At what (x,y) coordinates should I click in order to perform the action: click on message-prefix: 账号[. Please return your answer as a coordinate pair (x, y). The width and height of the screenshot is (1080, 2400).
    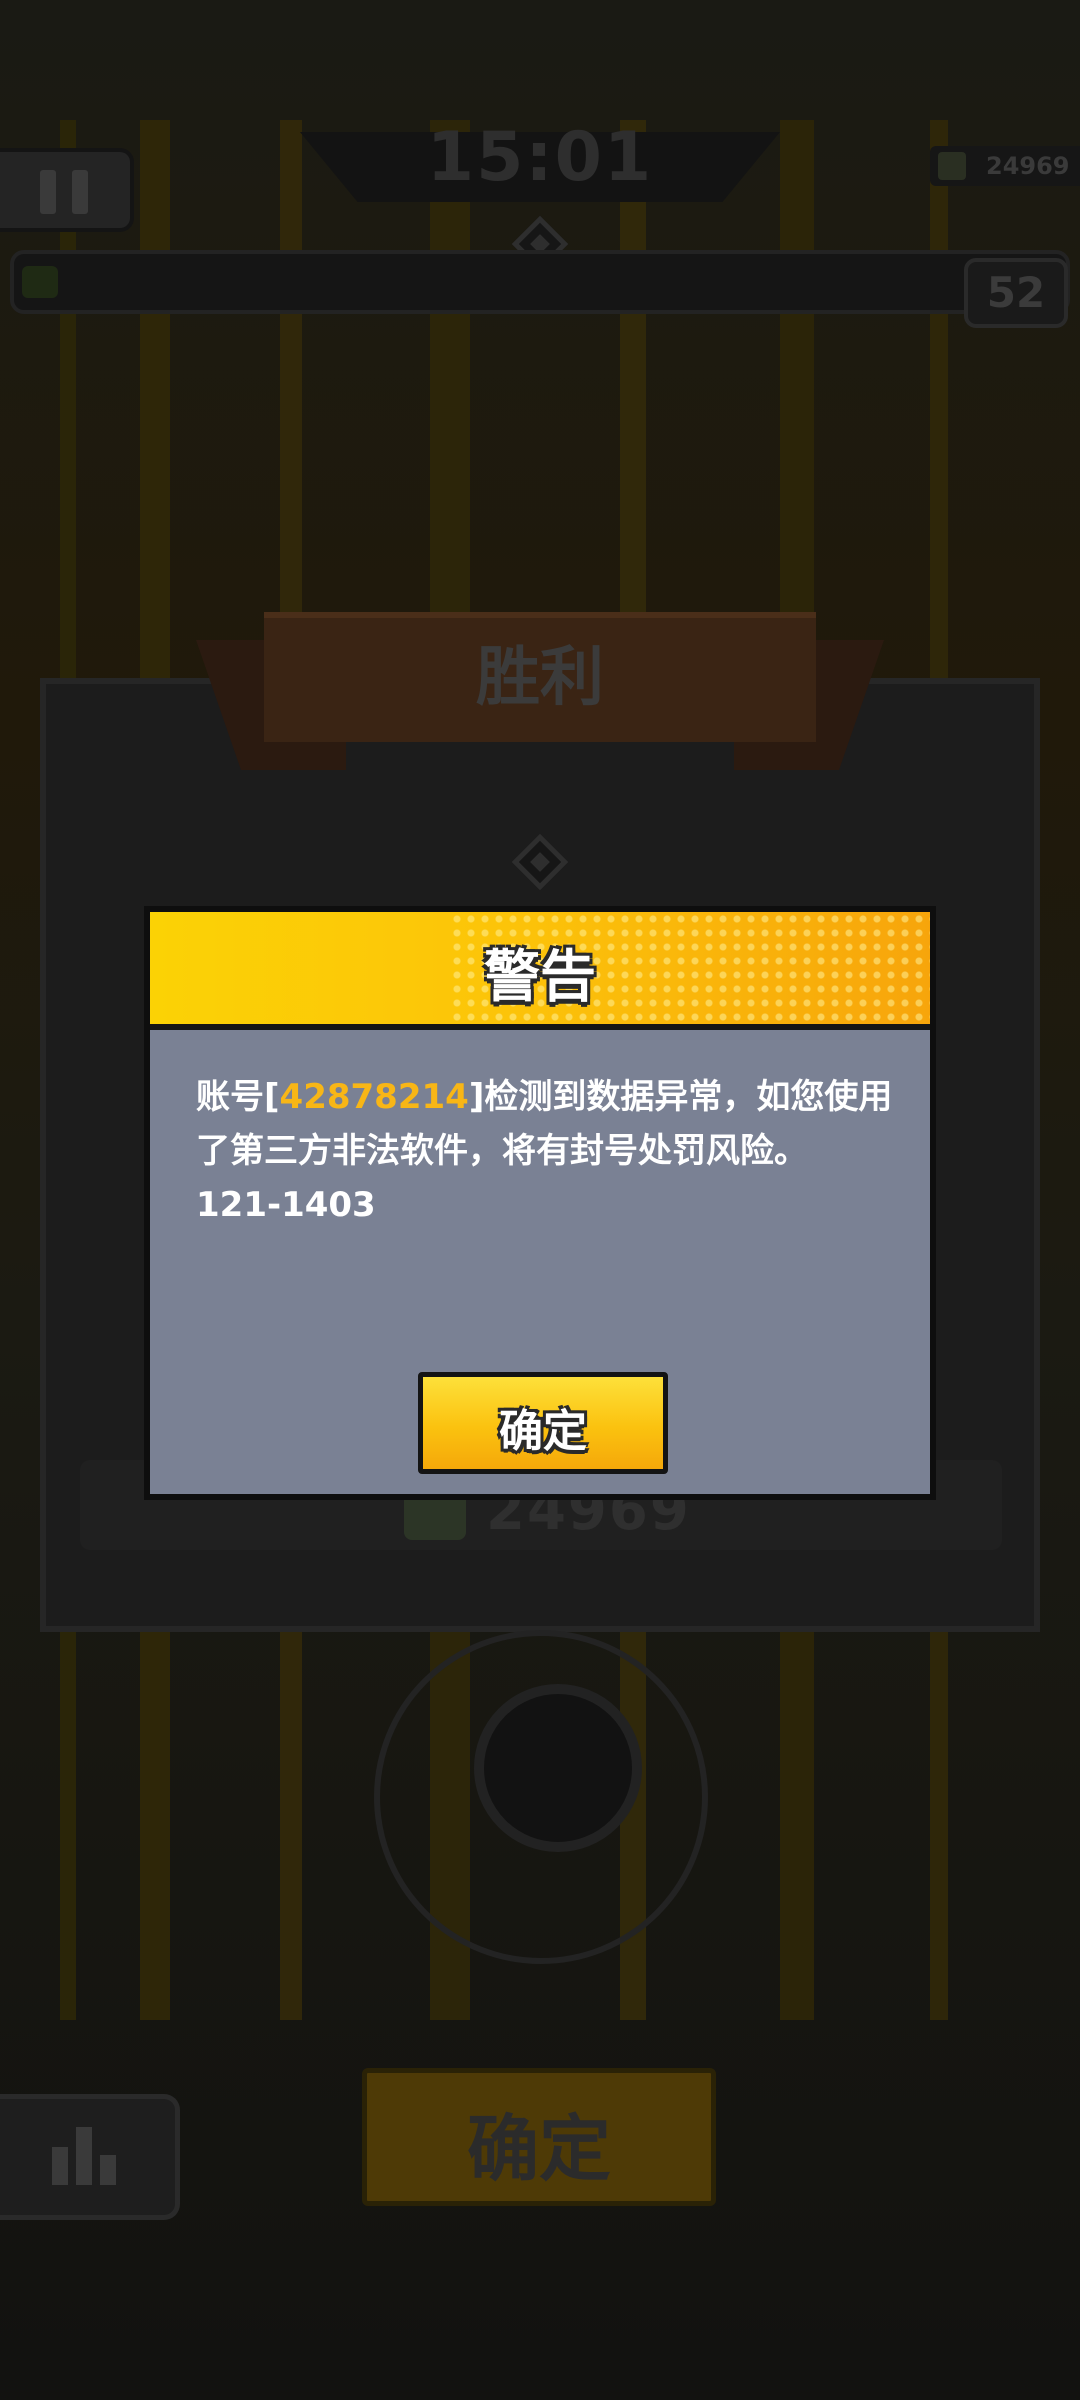
    Looking at the image, I should click on (238, 1097).